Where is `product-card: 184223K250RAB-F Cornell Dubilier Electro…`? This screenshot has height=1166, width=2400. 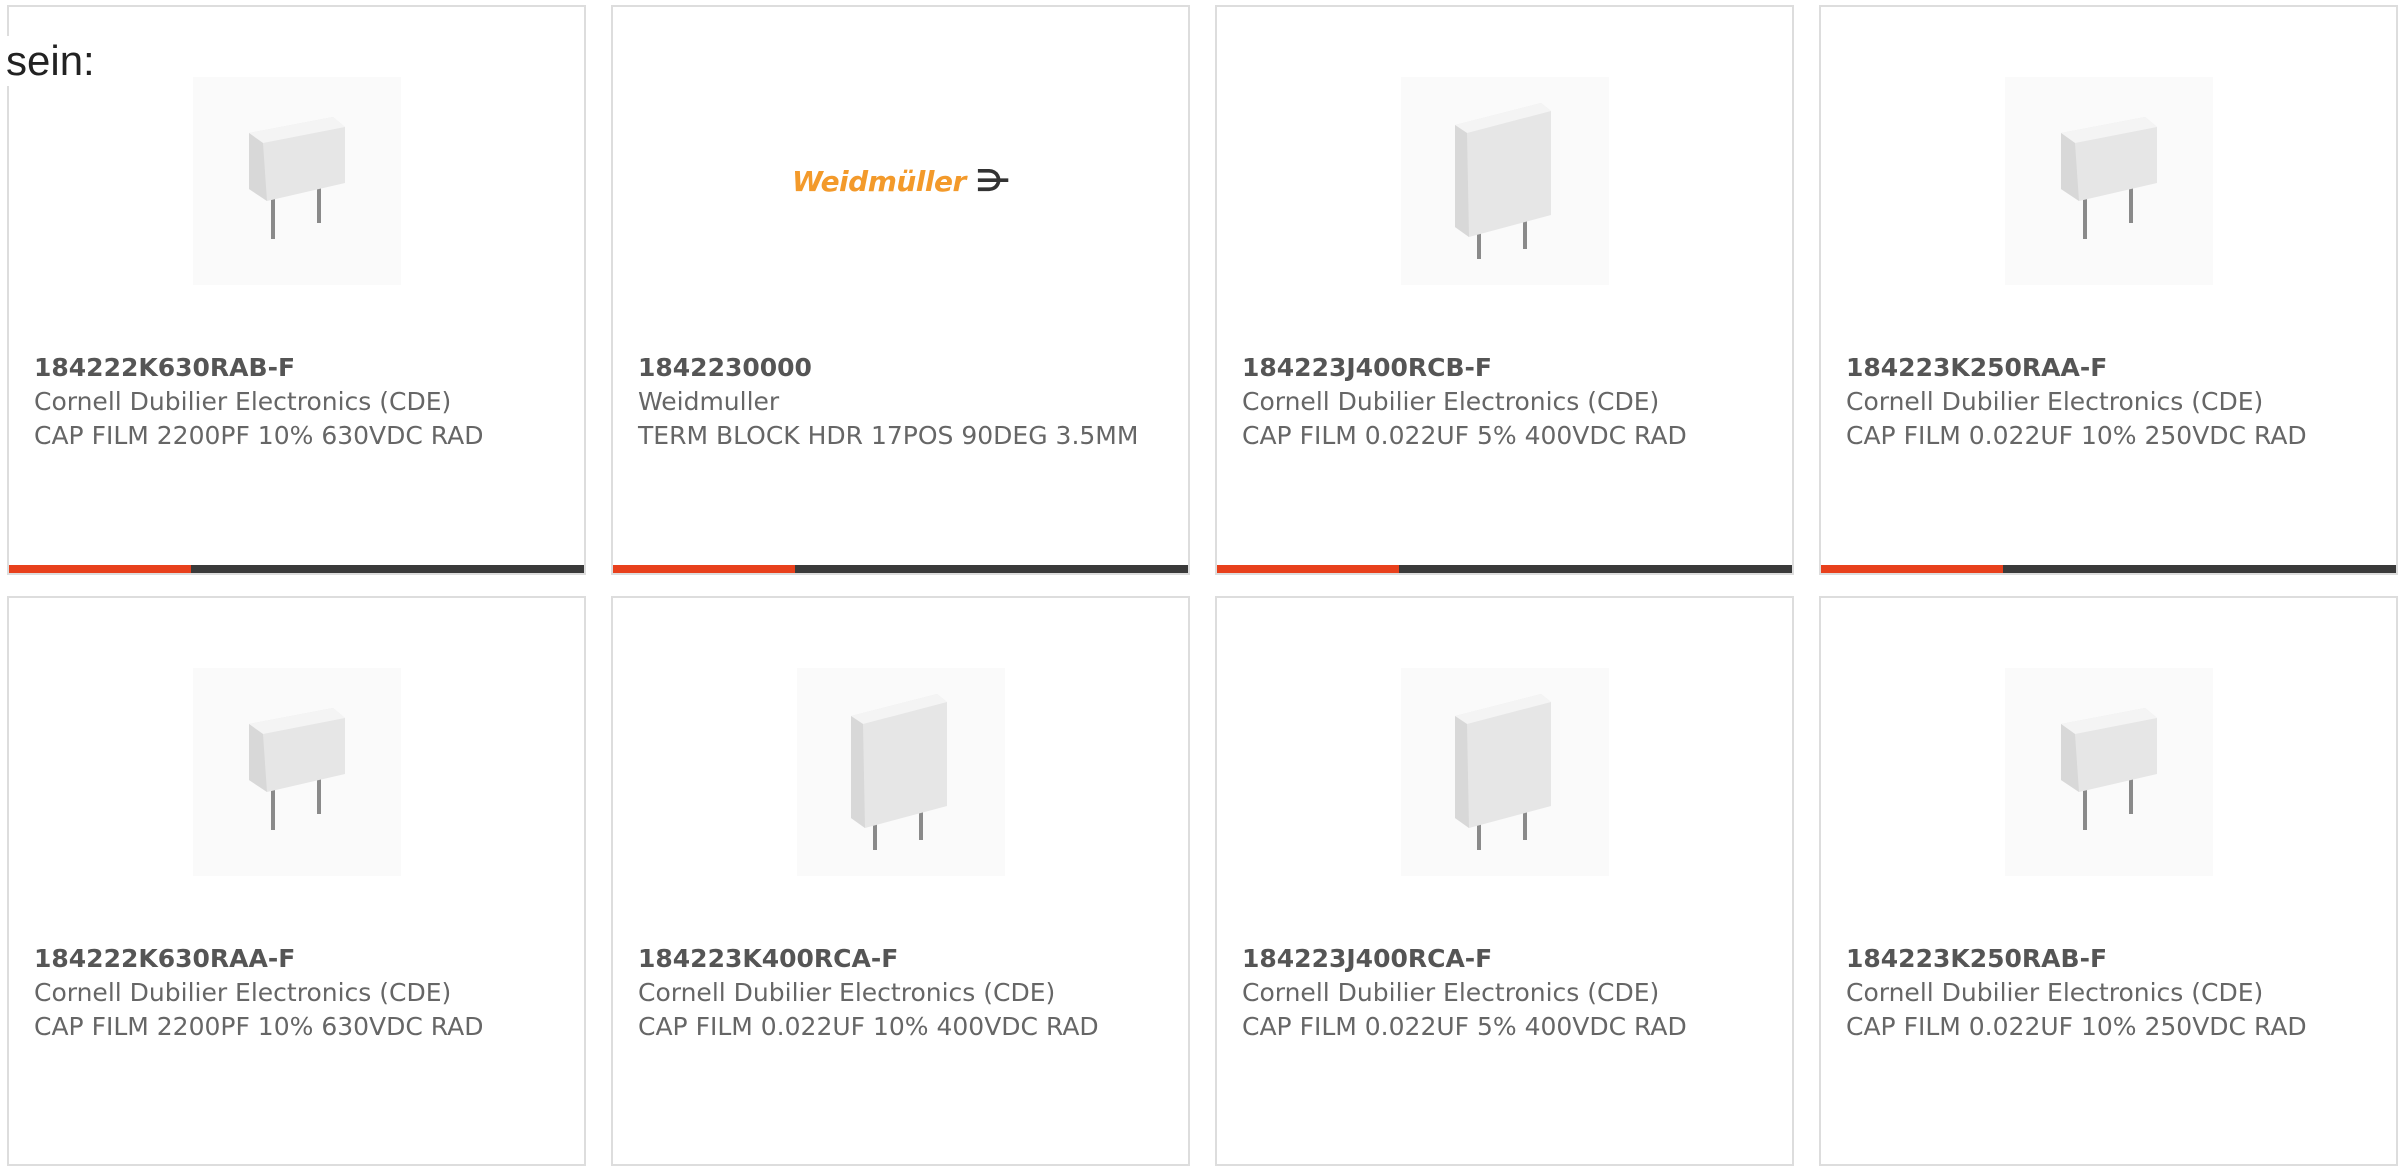
product-card: 184223K250RAB-F Cornell Dubilier Electro… is located at coordinates (2108, 881).